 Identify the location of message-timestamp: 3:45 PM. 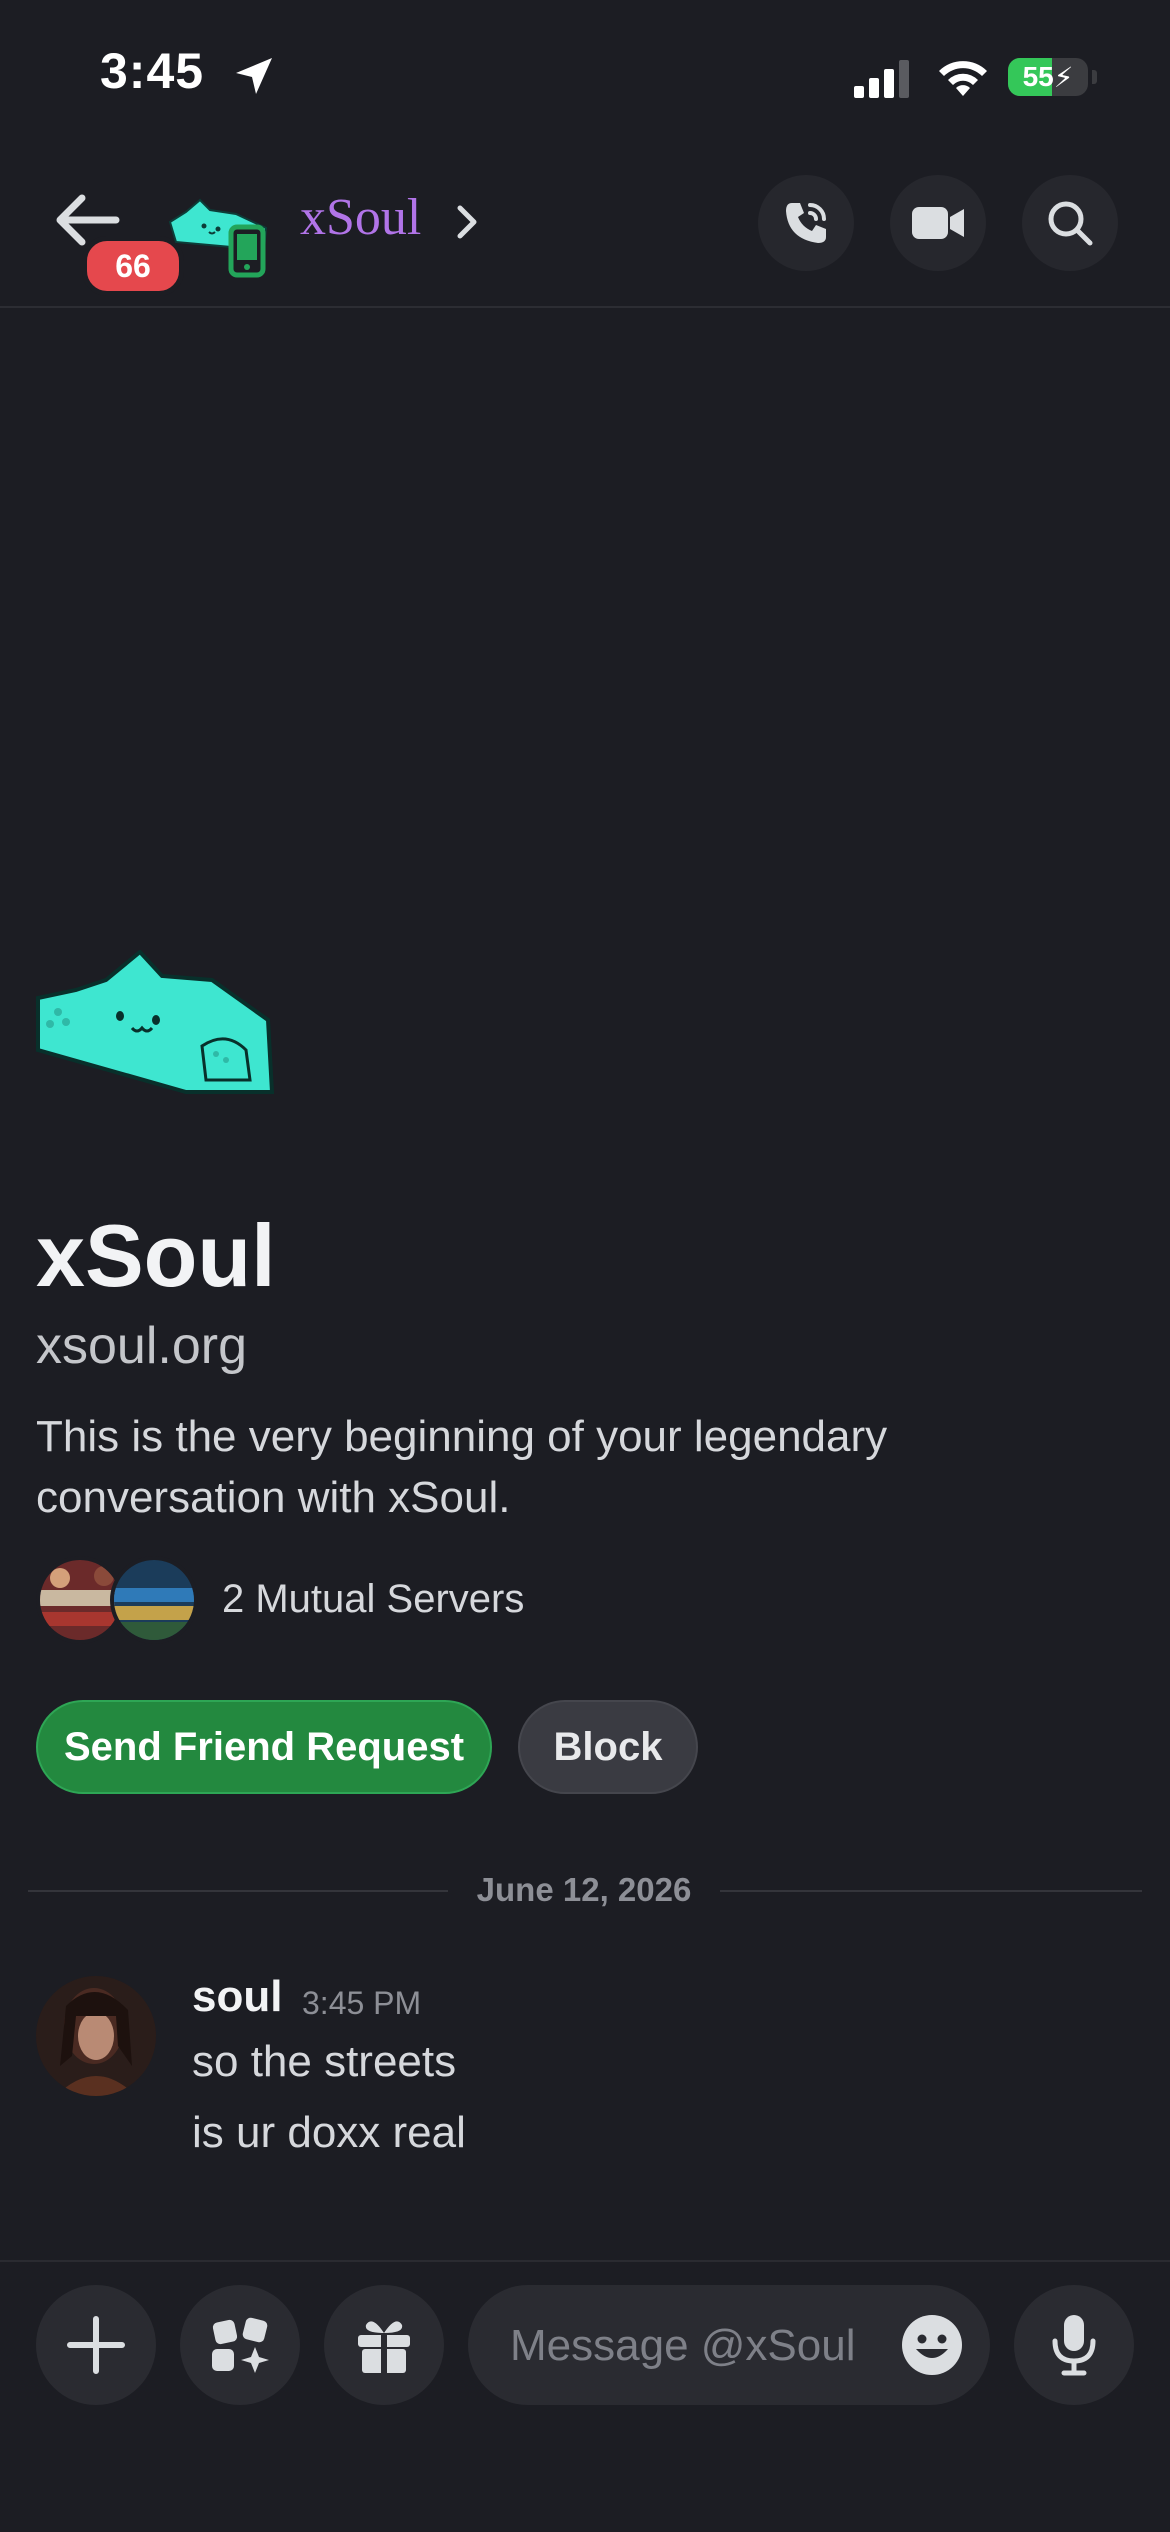
(362, 2003).